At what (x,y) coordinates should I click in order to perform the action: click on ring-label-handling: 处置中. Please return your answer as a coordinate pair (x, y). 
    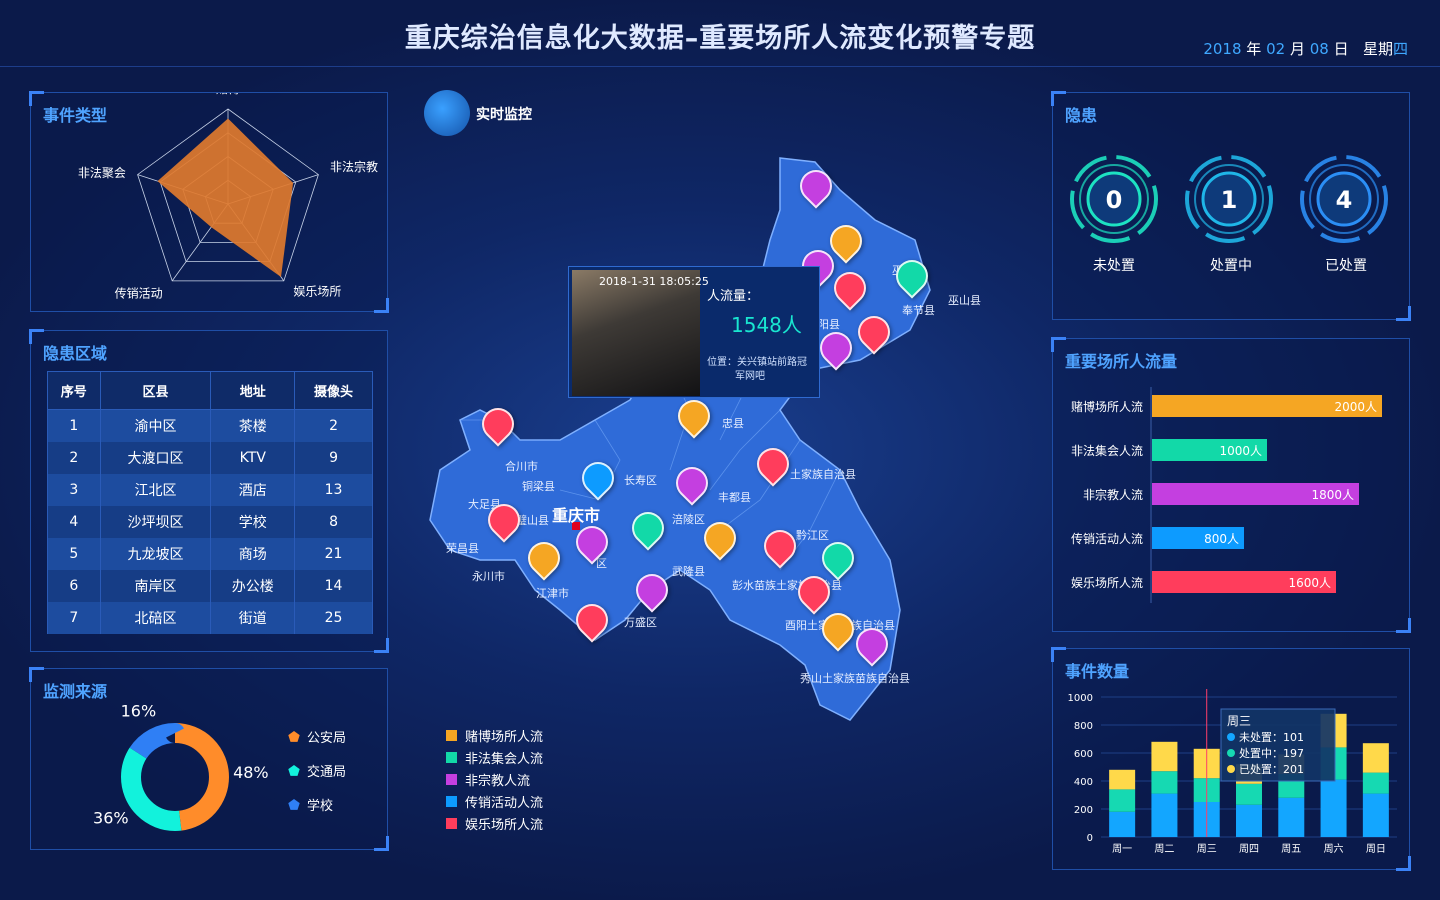
    Looking at the image, I should click on (1231, 266).